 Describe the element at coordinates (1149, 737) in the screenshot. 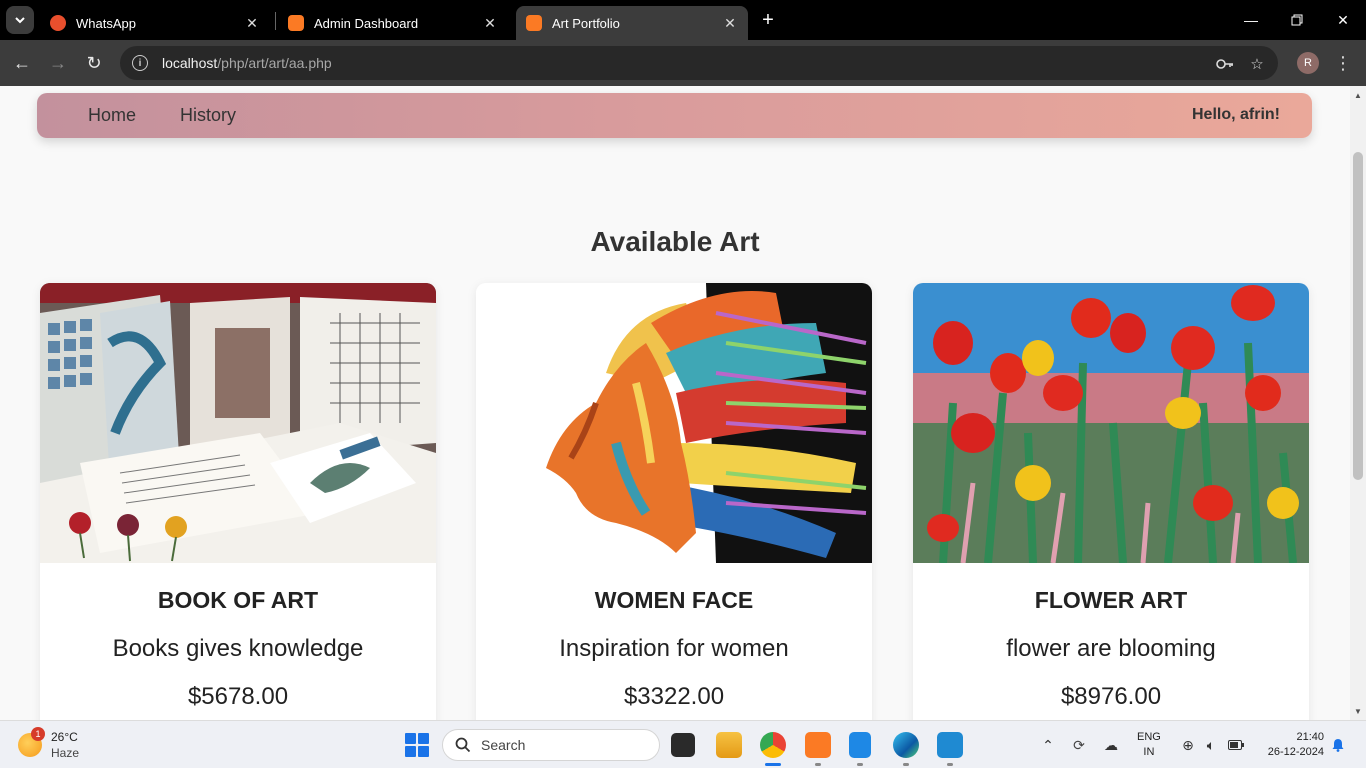

I see `language-code: ENG` at that location.